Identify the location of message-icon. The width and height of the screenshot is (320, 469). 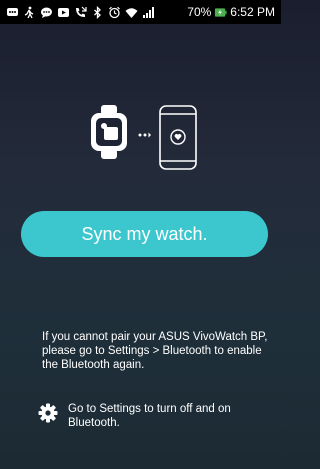
(12, 12).